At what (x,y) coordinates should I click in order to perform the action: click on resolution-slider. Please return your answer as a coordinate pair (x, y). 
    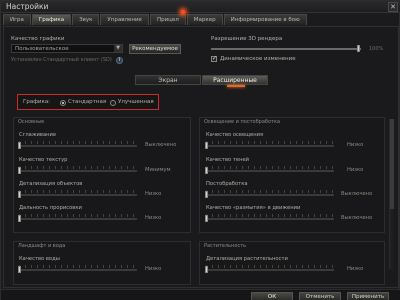
    Looking at the image, I should click on (286, 49).